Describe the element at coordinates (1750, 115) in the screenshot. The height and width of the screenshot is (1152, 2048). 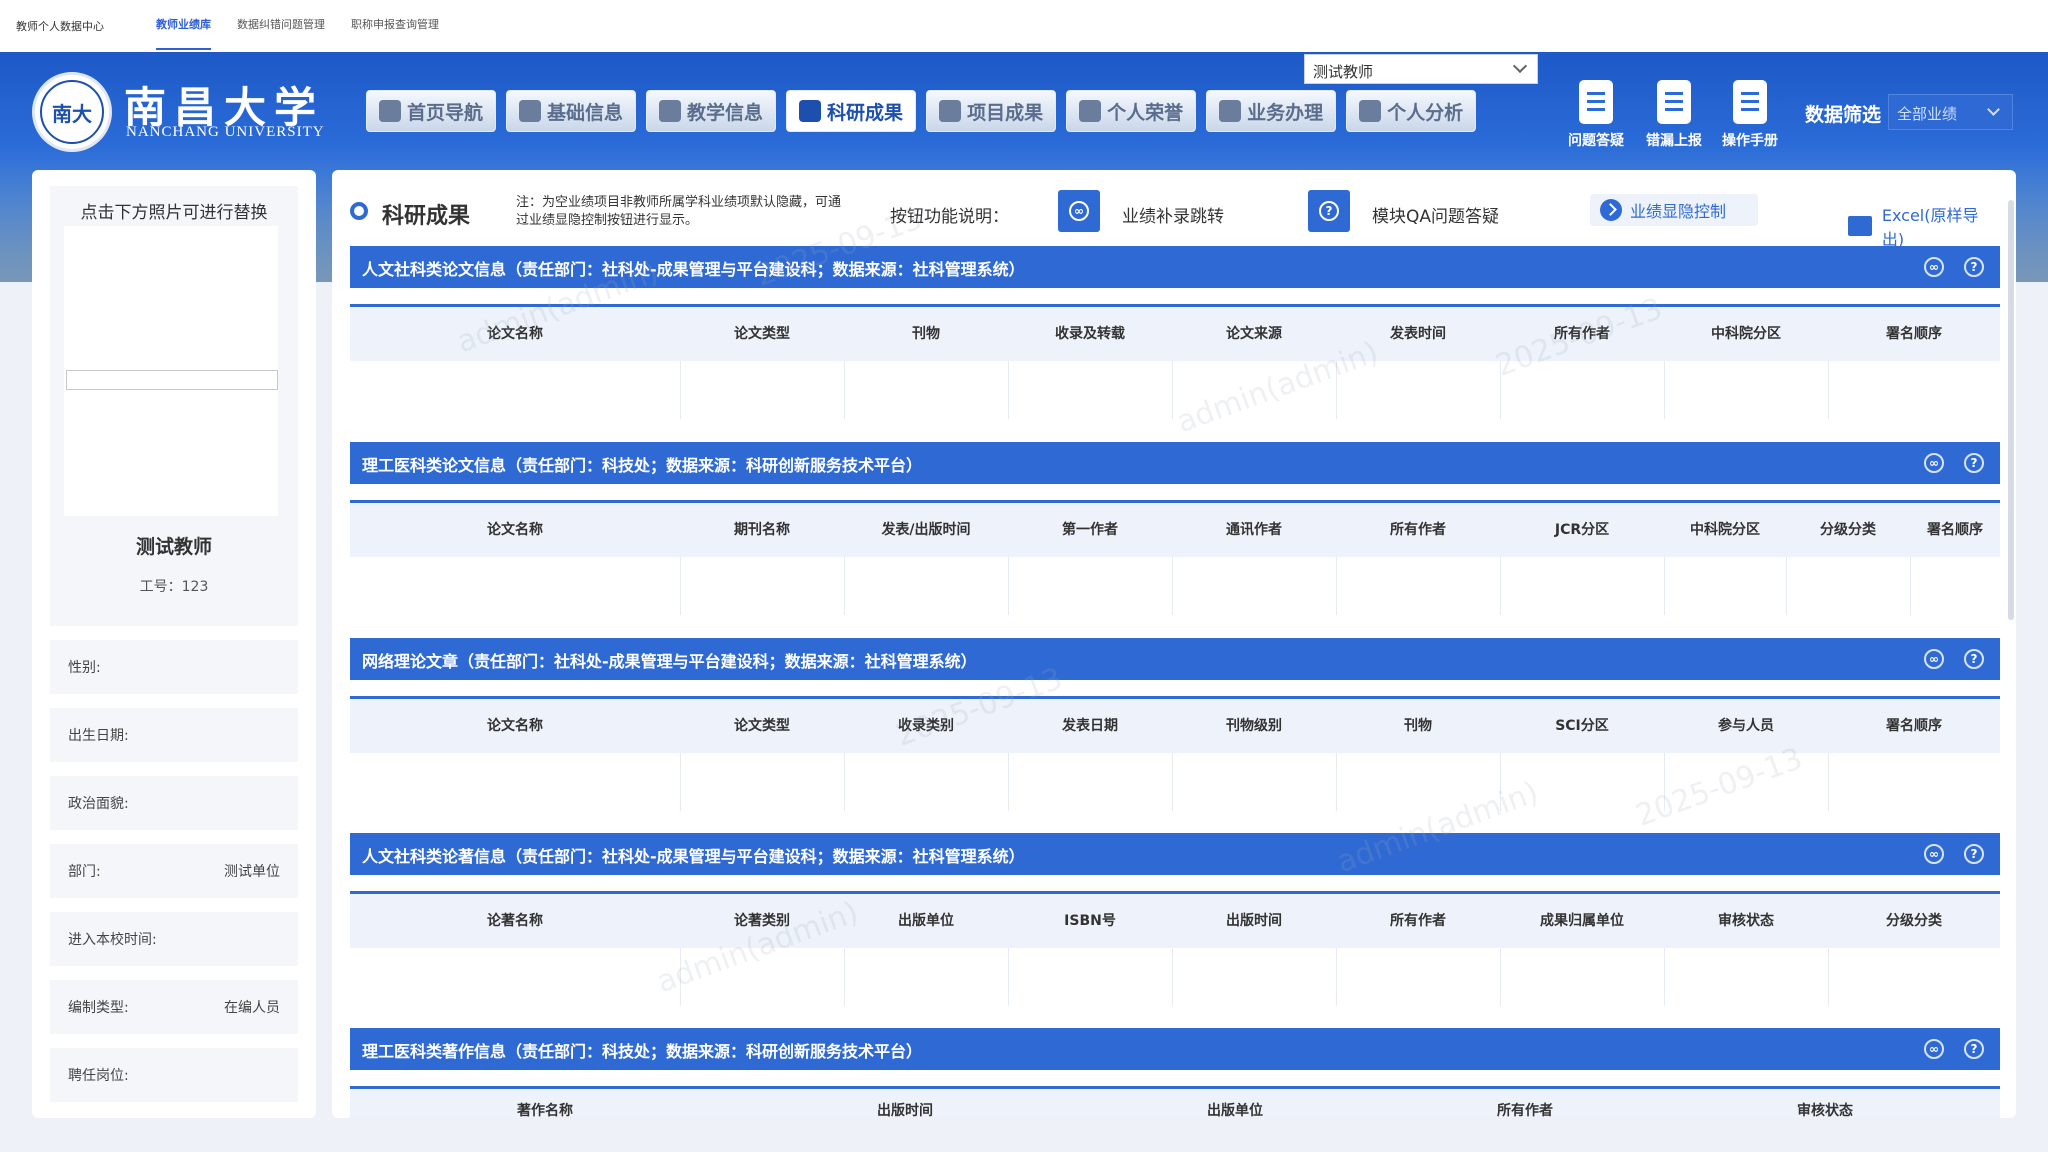
I see `tool-manual: 操作手册` at that location.